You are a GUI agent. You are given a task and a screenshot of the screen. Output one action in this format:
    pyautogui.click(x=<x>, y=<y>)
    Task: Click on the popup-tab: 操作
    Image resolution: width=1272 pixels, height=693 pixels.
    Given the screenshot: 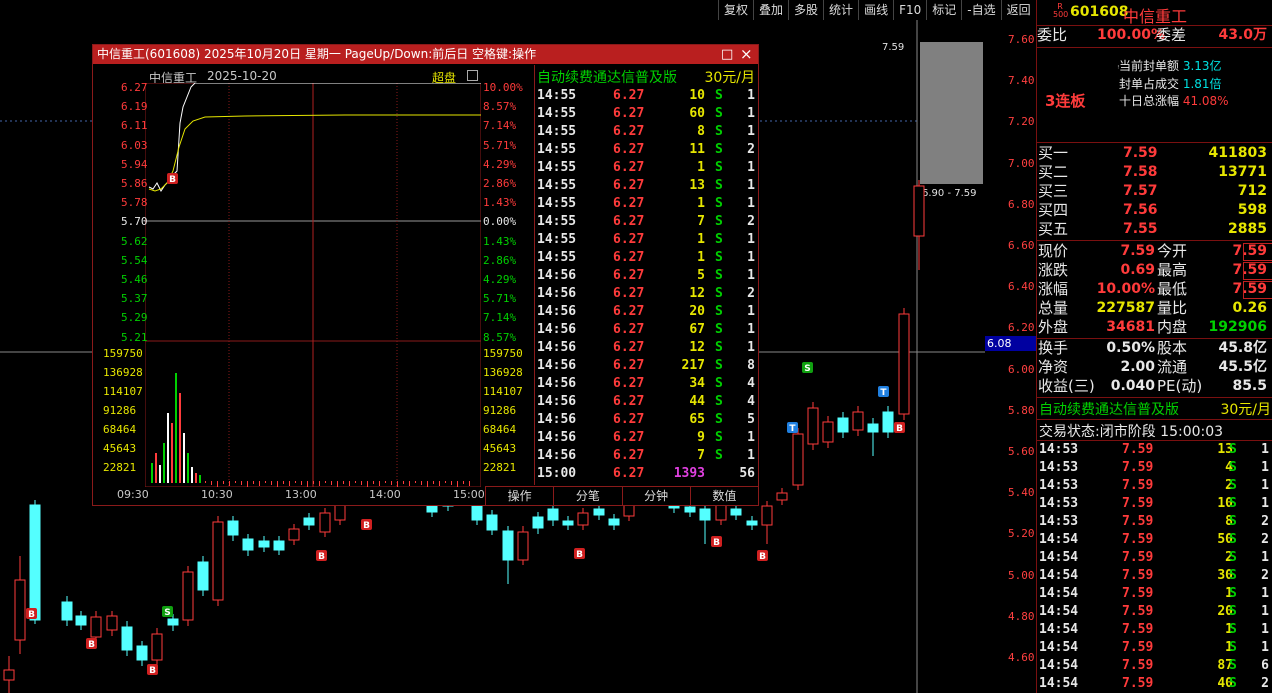 What is the action you would take?
    pyautogui.click(x=519, y=496)
    